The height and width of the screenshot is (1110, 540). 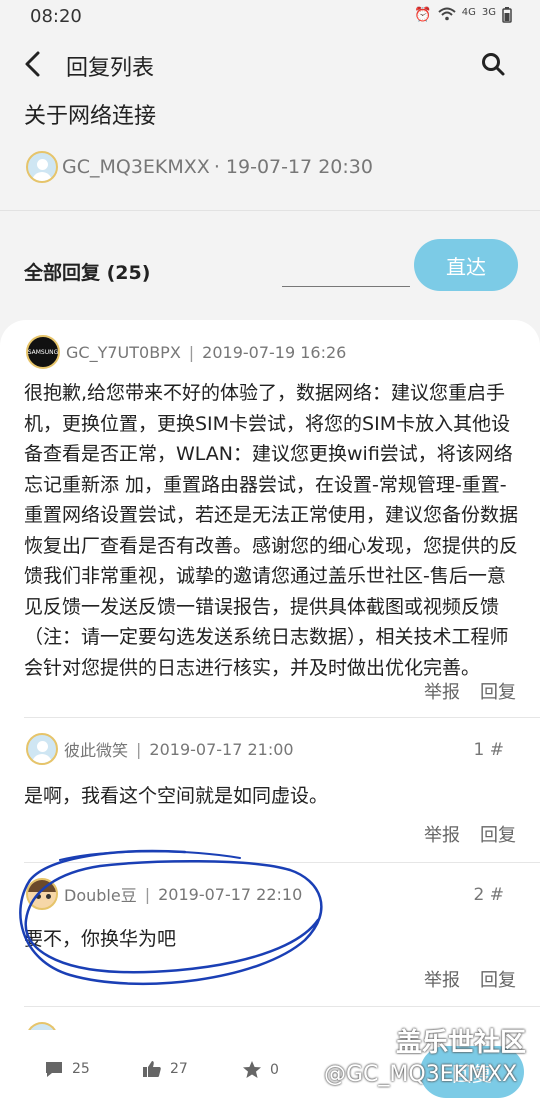 I want to click on post-author-row: GC_MQ3EKMXX · 19-07-17 20:30, so click(x=199, y=167).